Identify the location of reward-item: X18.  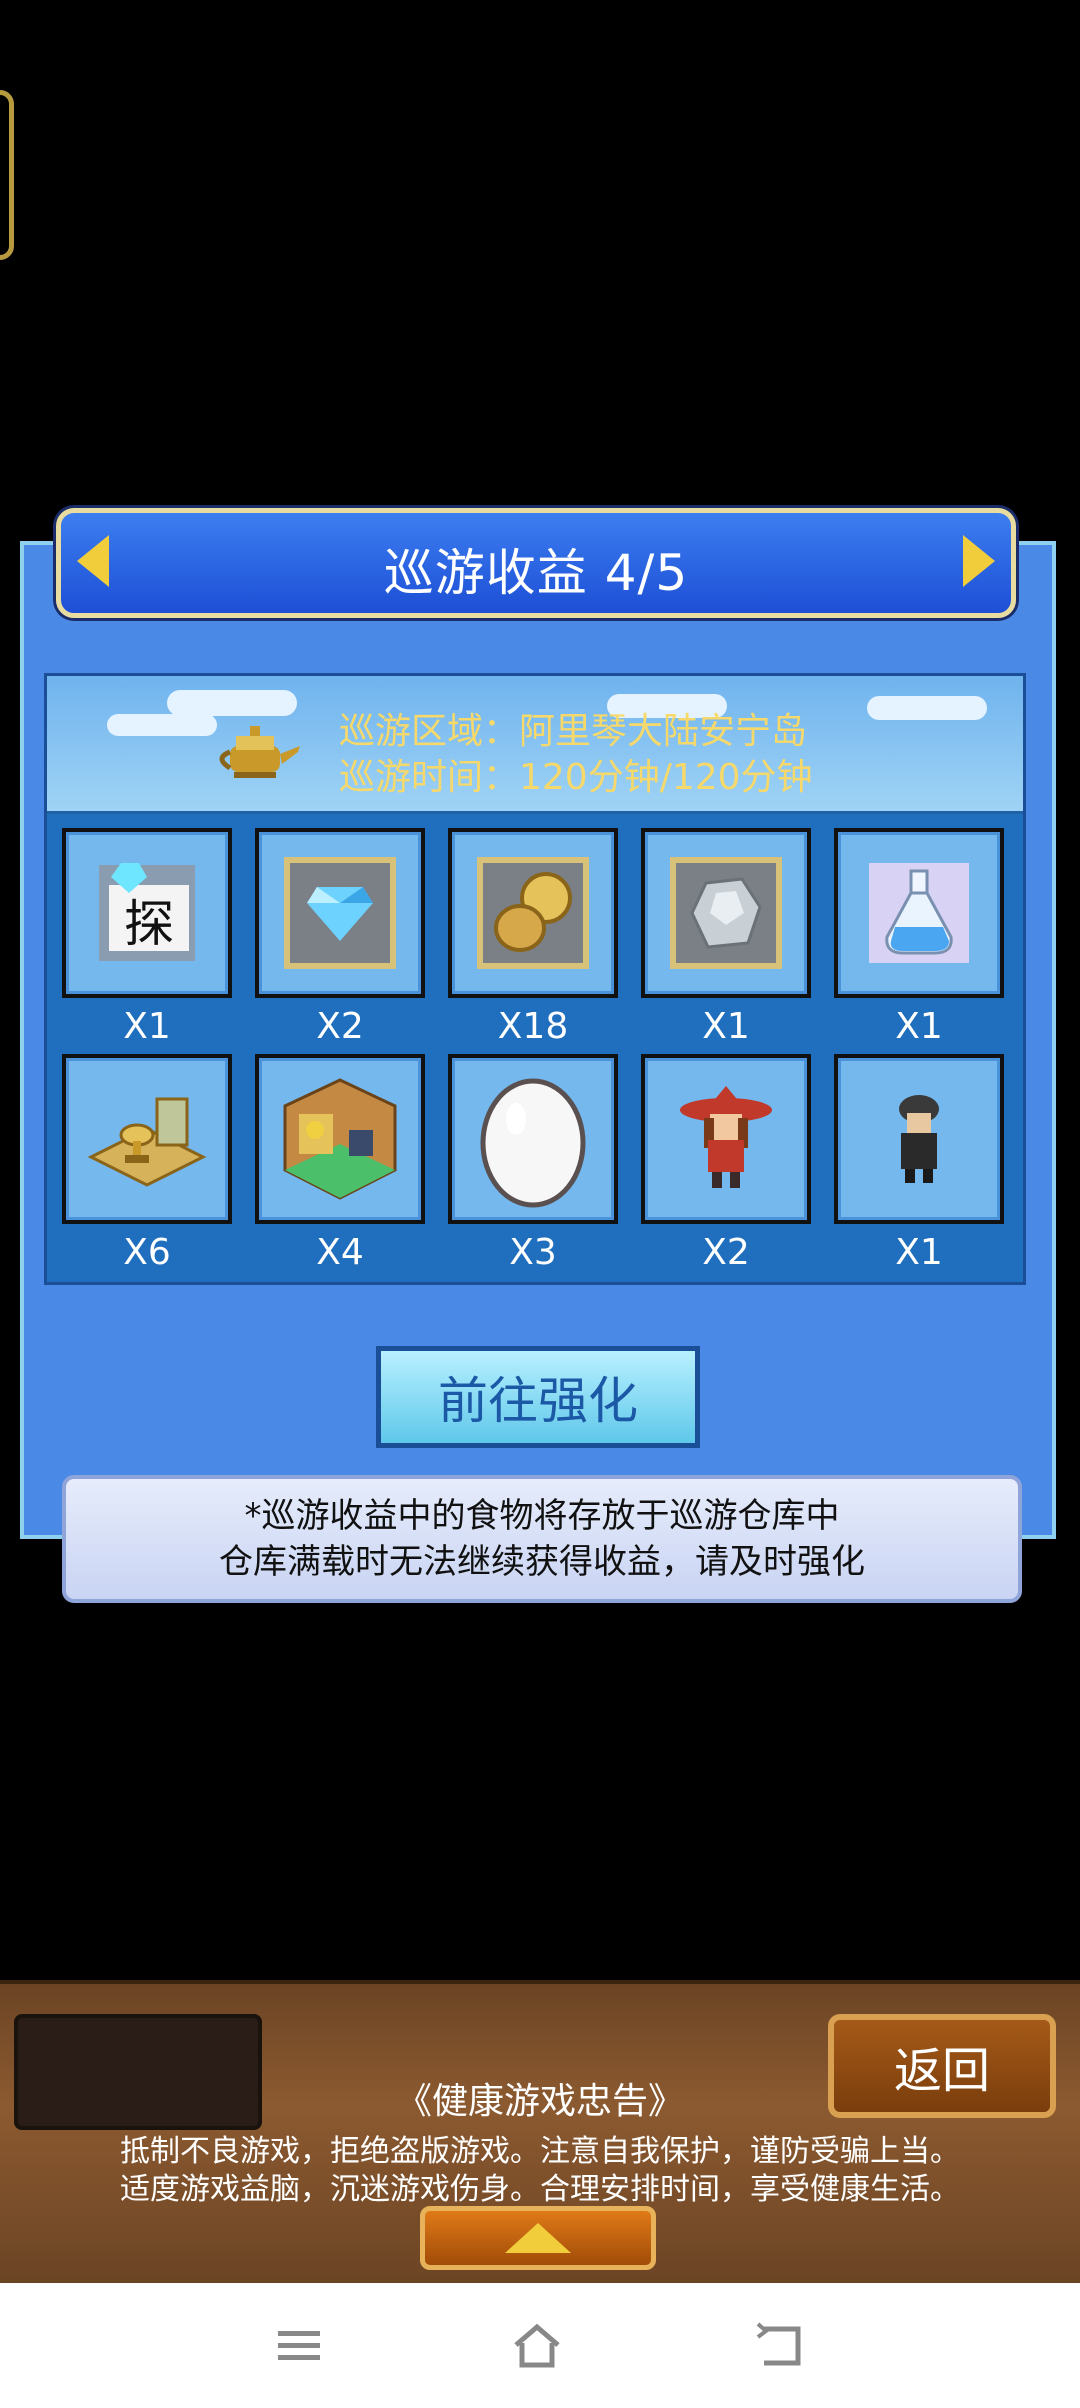
(533, 937).